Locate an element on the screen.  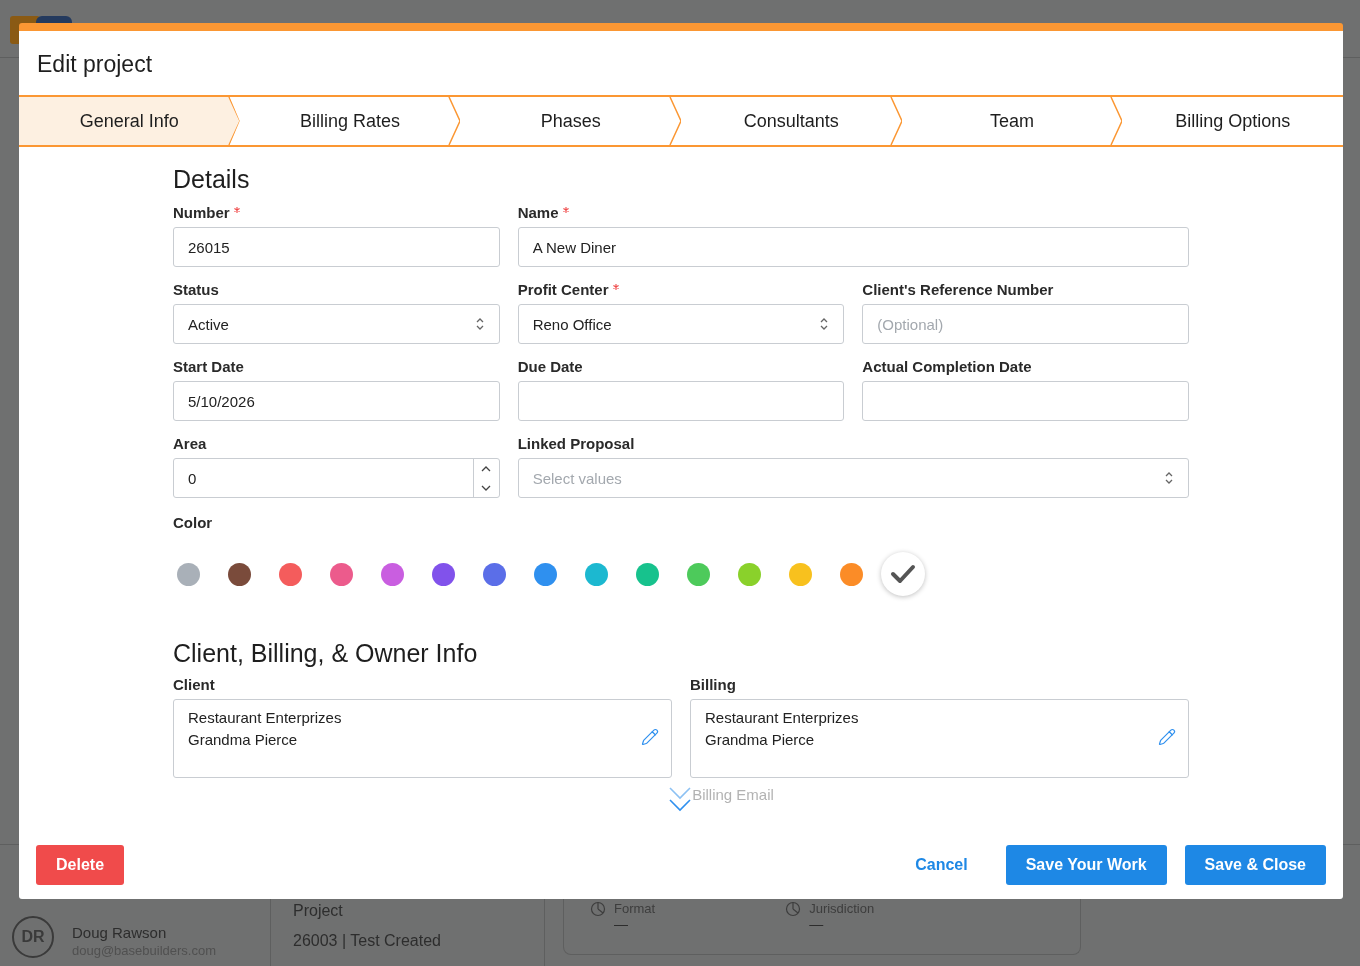
cancel-button: Cancel is located at coordinates (941, 865).